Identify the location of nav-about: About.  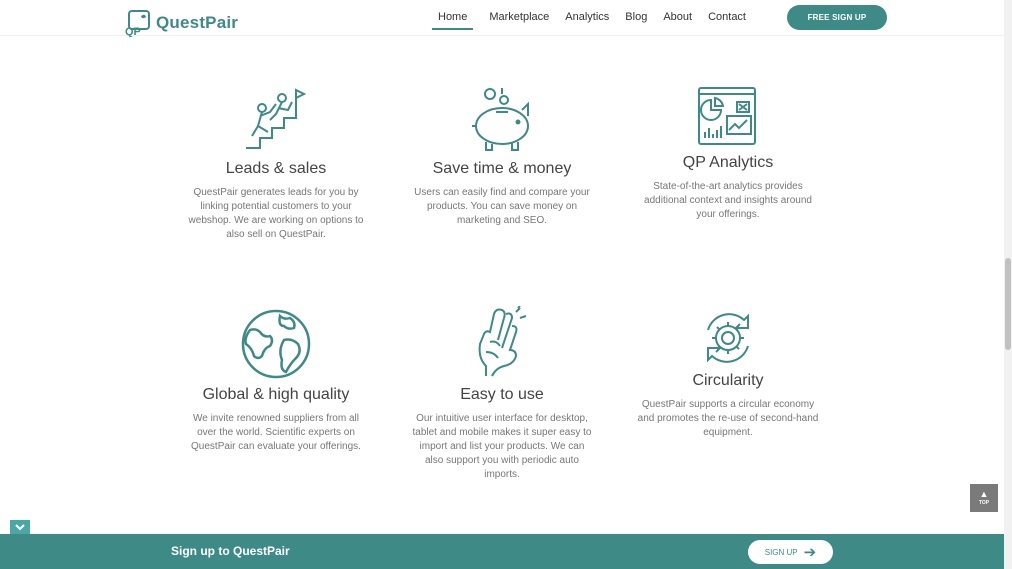
(677, 15).